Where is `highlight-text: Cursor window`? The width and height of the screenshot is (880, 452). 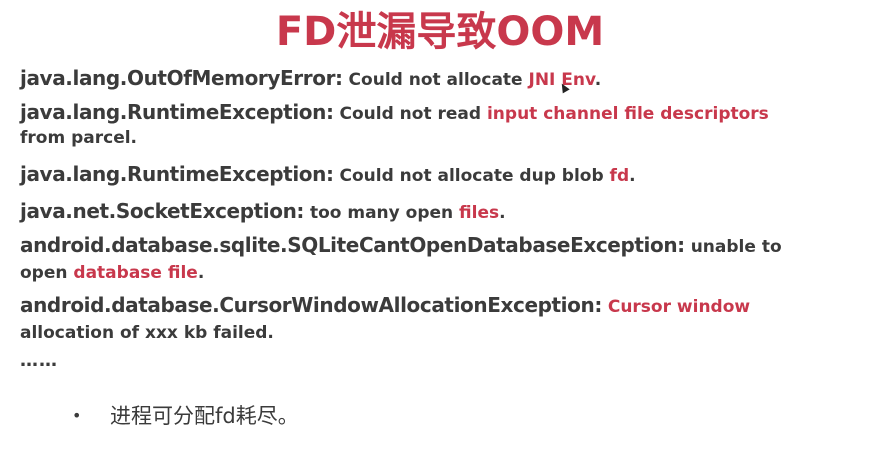 highlight-text: Cursor window is located at coordinates (679, 307).